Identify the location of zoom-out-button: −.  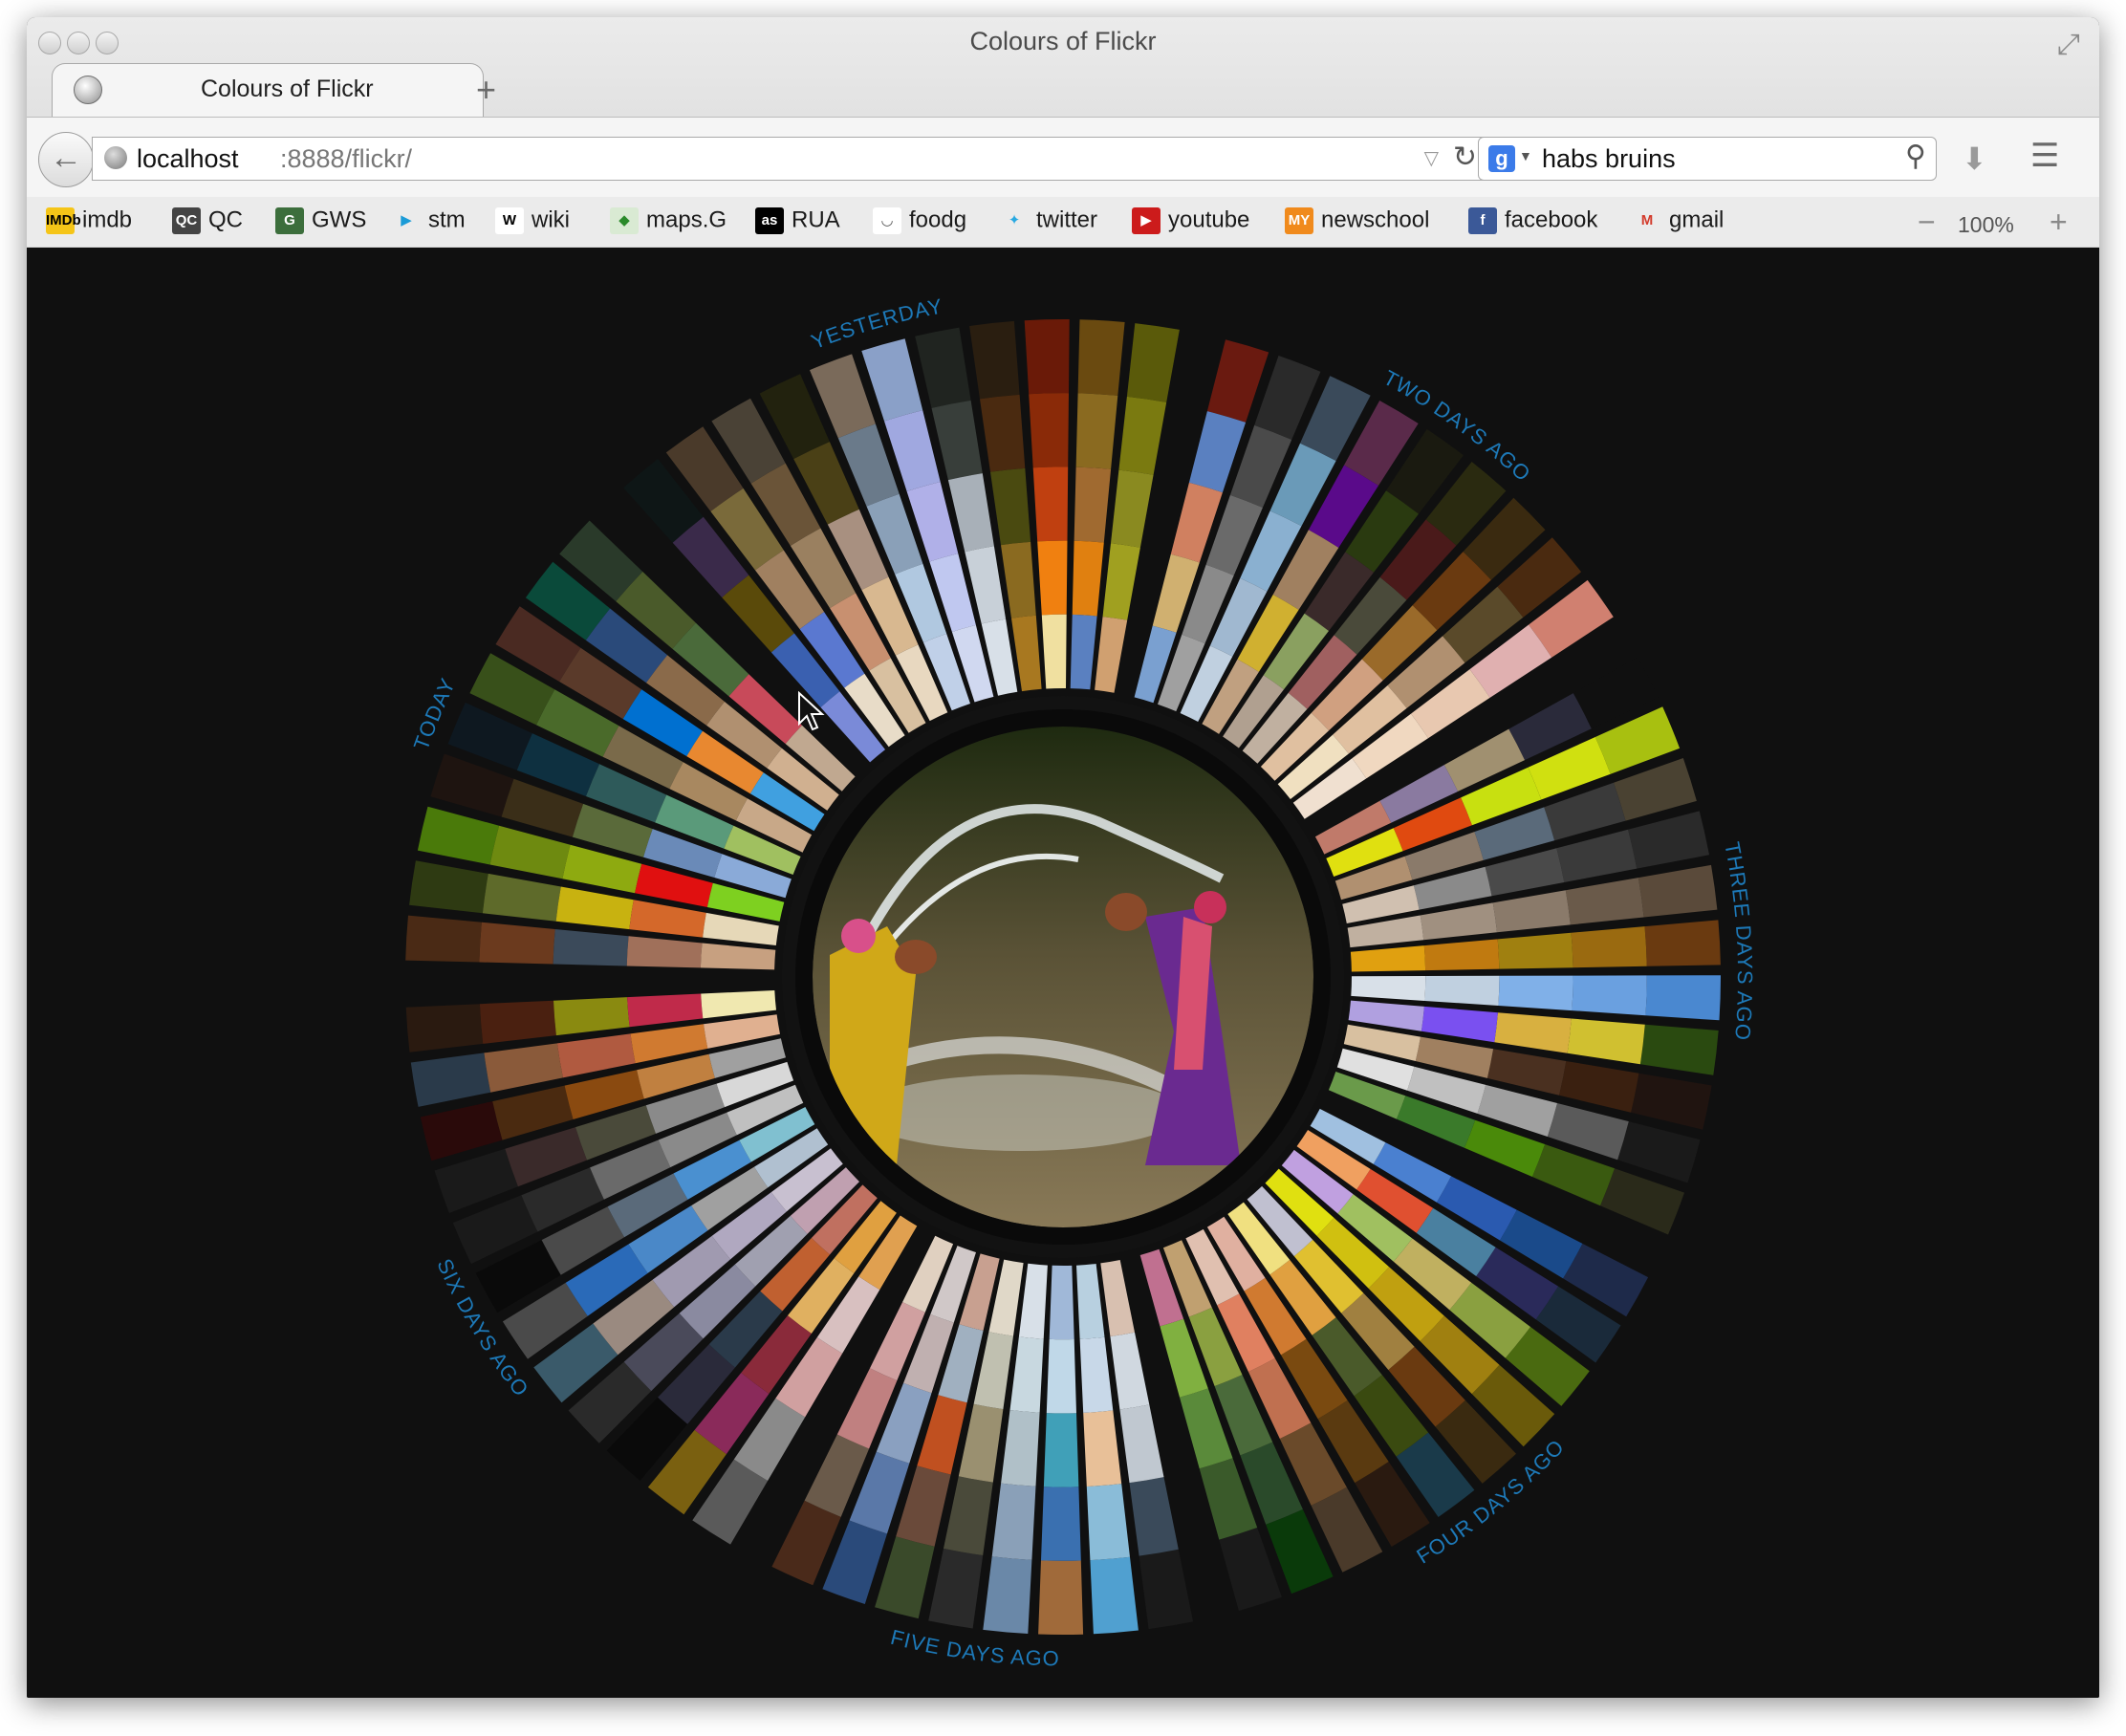
(1927, 222).